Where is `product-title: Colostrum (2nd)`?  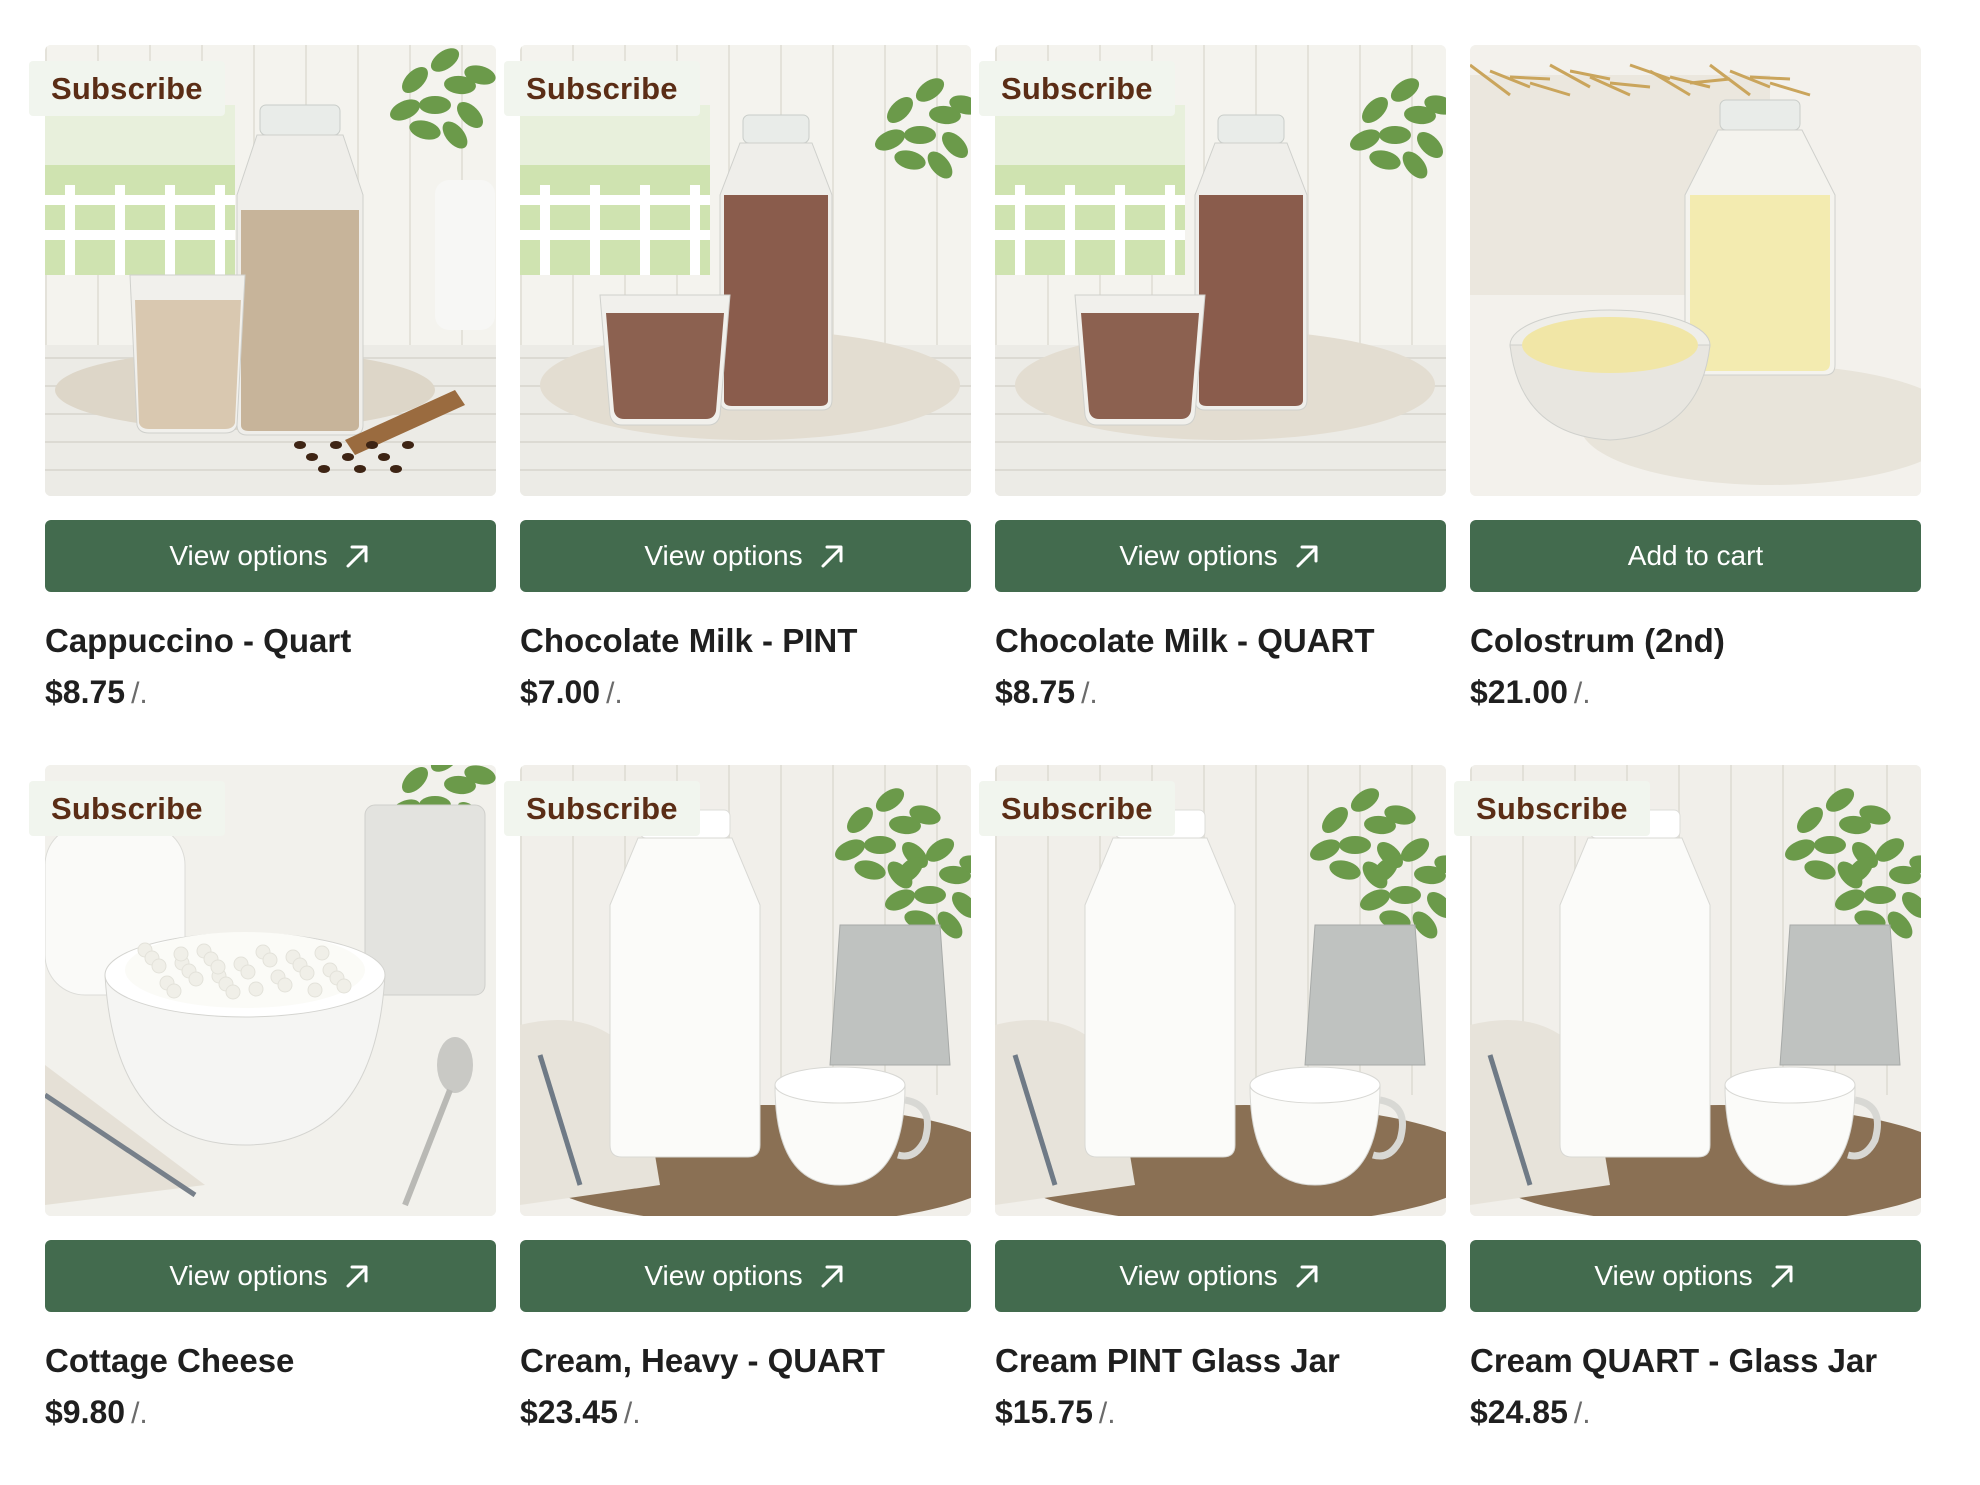
product-title: Colostrum (2nd) is located at coordinates (1695, 641).